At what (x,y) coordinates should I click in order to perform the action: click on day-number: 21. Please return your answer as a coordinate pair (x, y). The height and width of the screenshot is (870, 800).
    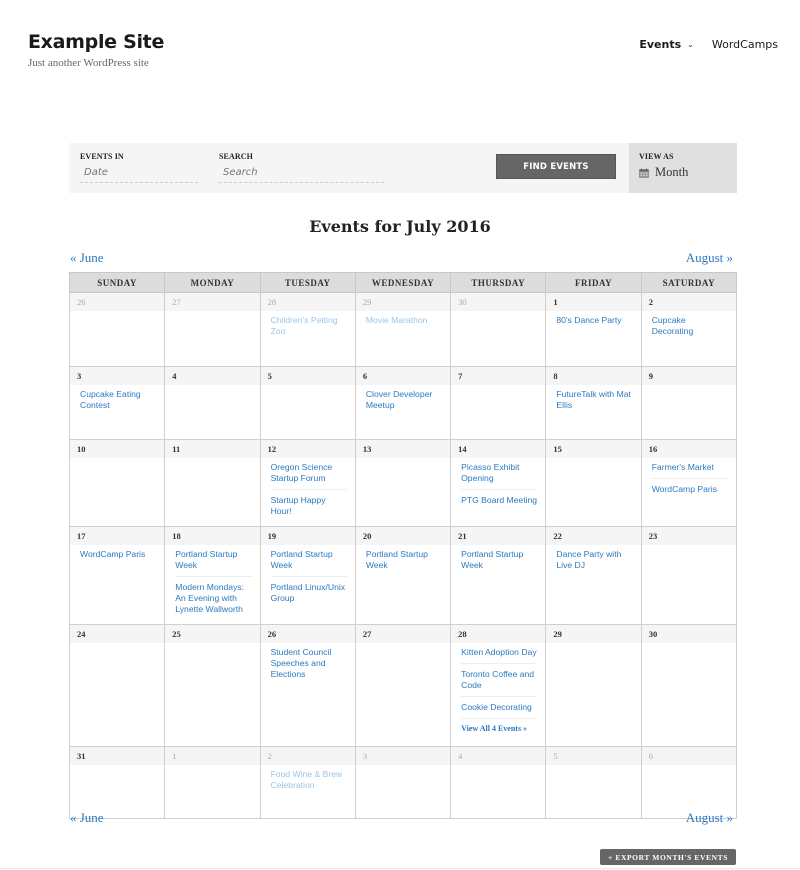
    Looking at the image, I should click on (498, 536).